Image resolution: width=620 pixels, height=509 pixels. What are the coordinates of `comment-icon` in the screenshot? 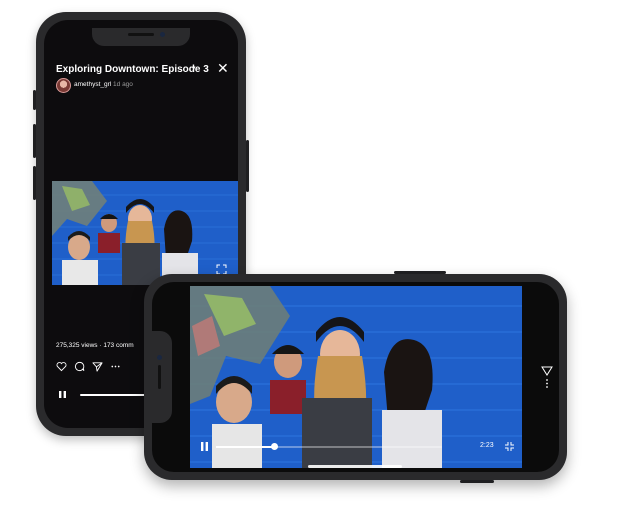 It's located at (79, 366).